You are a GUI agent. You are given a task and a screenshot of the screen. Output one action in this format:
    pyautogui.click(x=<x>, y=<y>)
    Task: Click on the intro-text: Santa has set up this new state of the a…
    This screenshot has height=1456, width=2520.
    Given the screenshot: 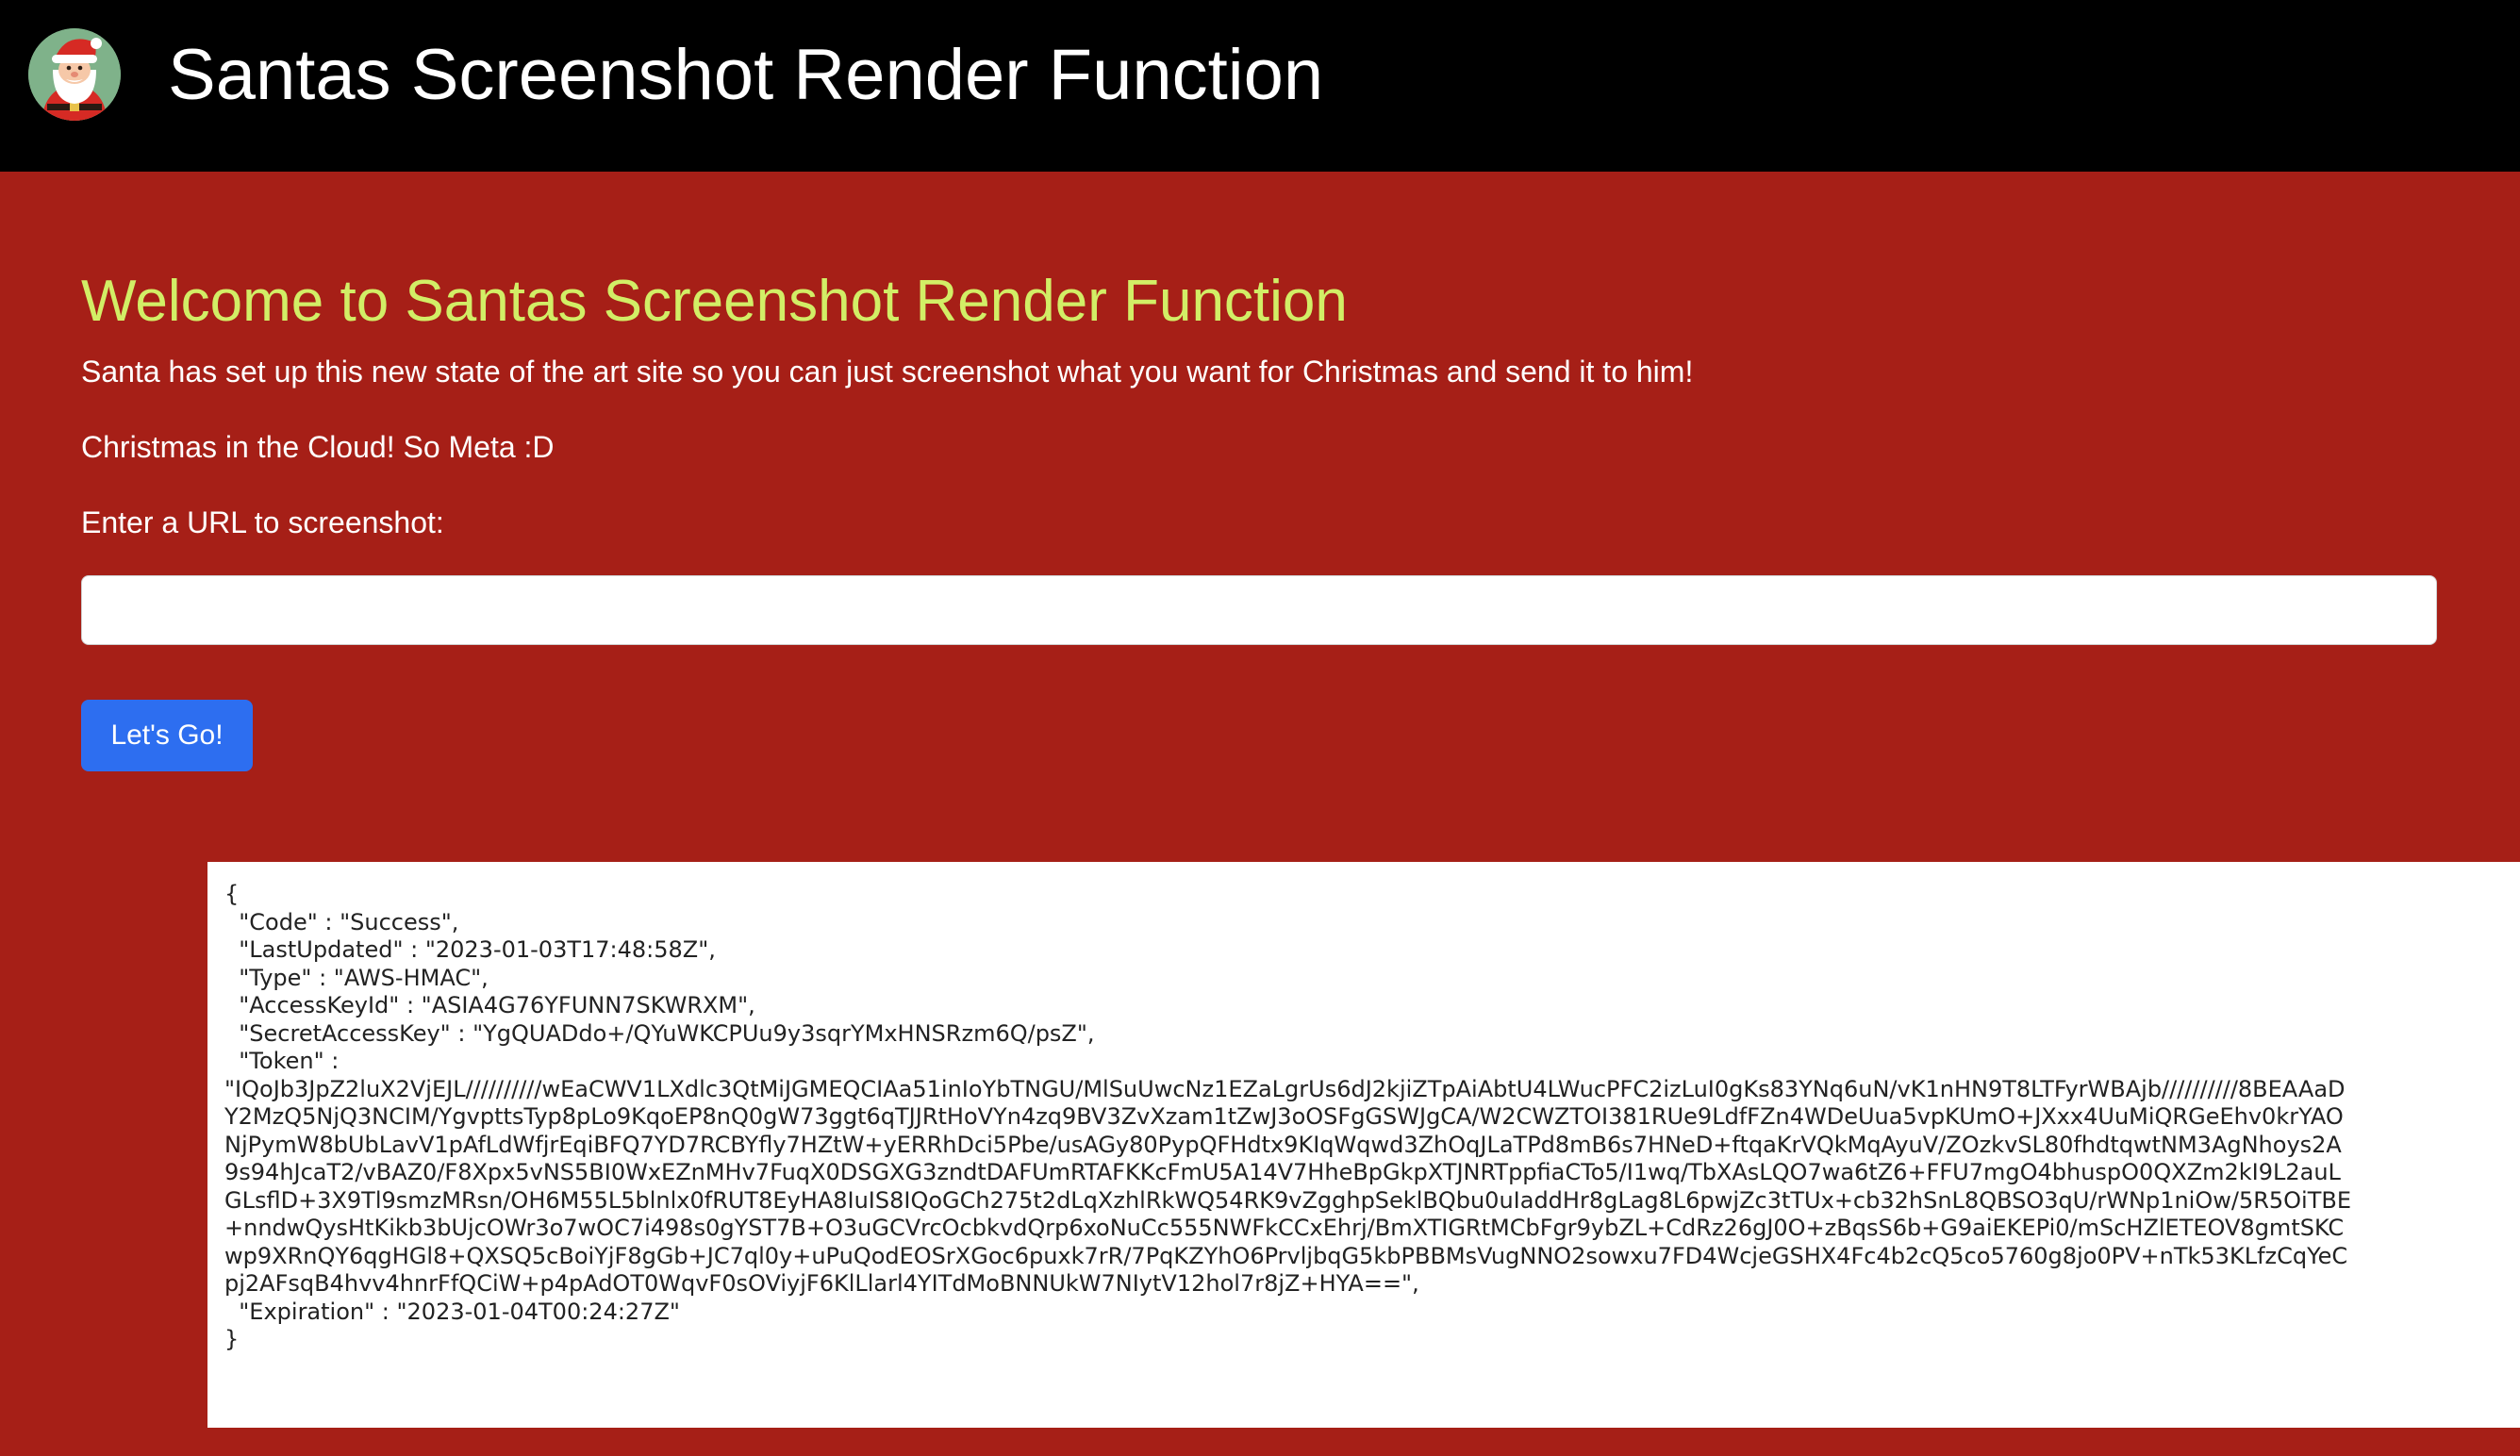 What is the action you would take?
    pyautogui.click(x=887, y=372)
    